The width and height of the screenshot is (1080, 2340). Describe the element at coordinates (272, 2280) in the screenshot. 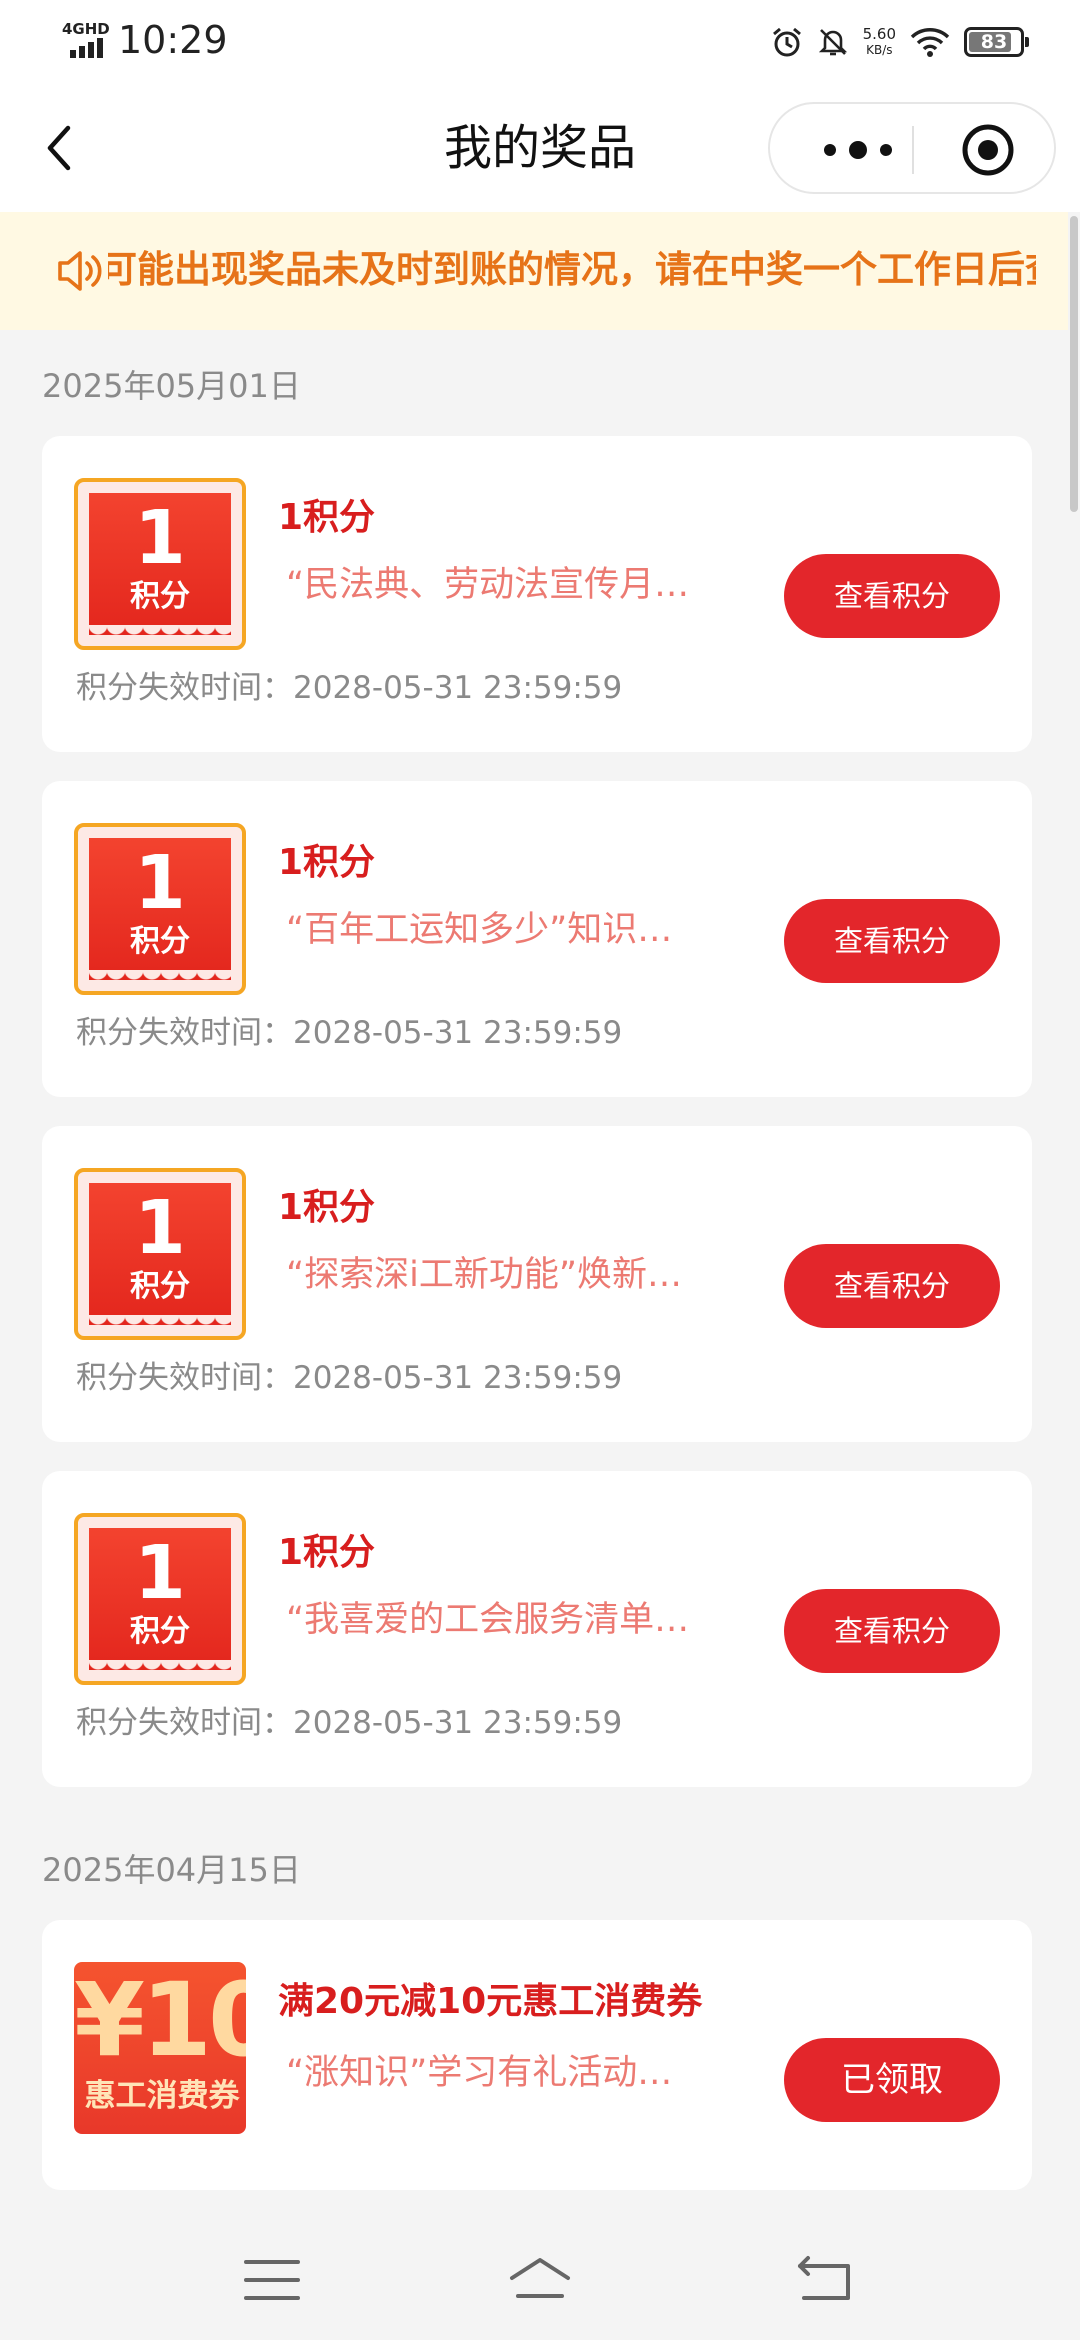

I see `menu-lines-icon` at that location.